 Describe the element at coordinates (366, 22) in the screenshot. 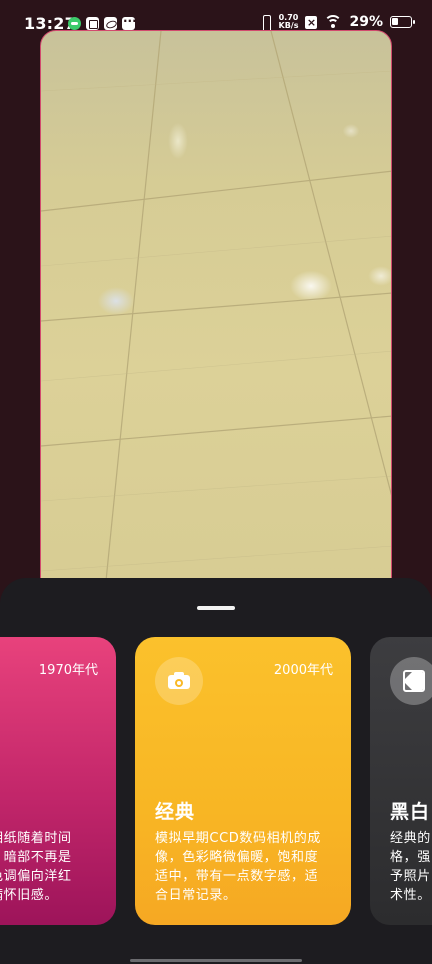

I see `battery-percent: 29%` at that location.